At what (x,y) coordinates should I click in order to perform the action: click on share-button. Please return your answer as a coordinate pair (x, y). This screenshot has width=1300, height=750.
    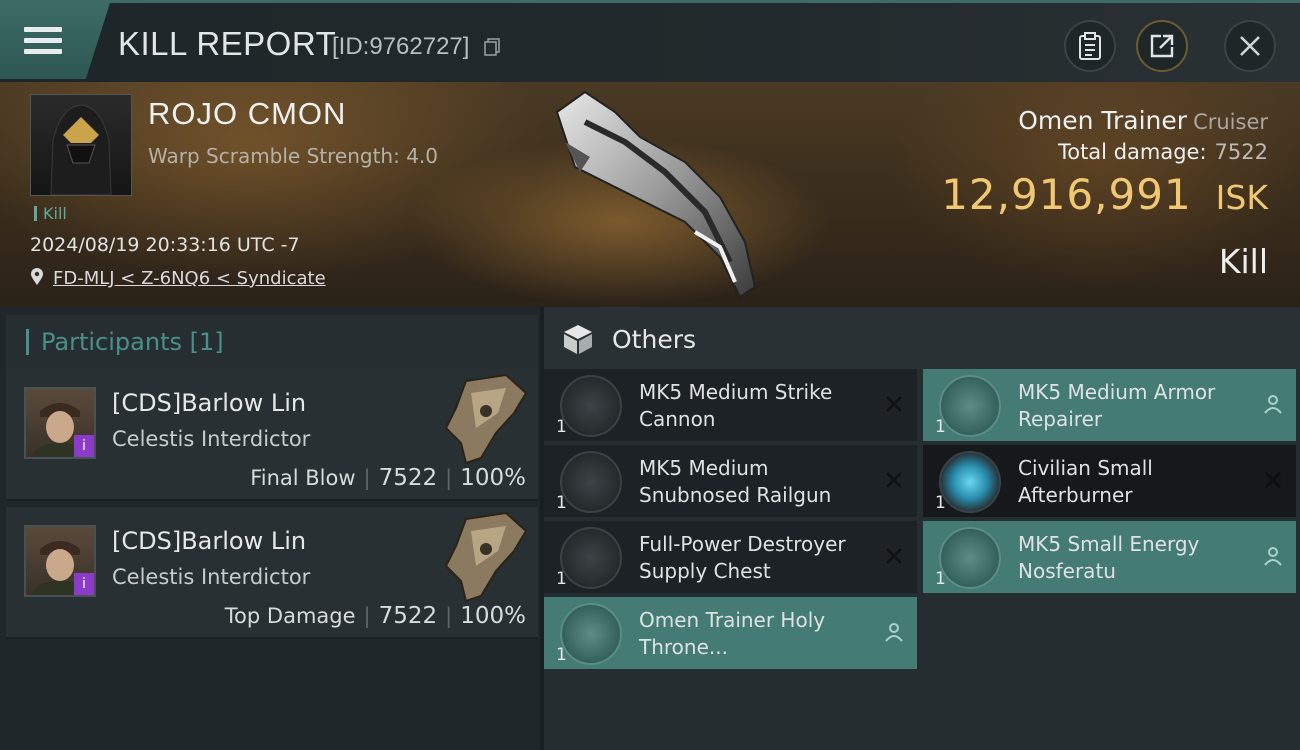
    Looking at the image, I should click on (1162, 46).